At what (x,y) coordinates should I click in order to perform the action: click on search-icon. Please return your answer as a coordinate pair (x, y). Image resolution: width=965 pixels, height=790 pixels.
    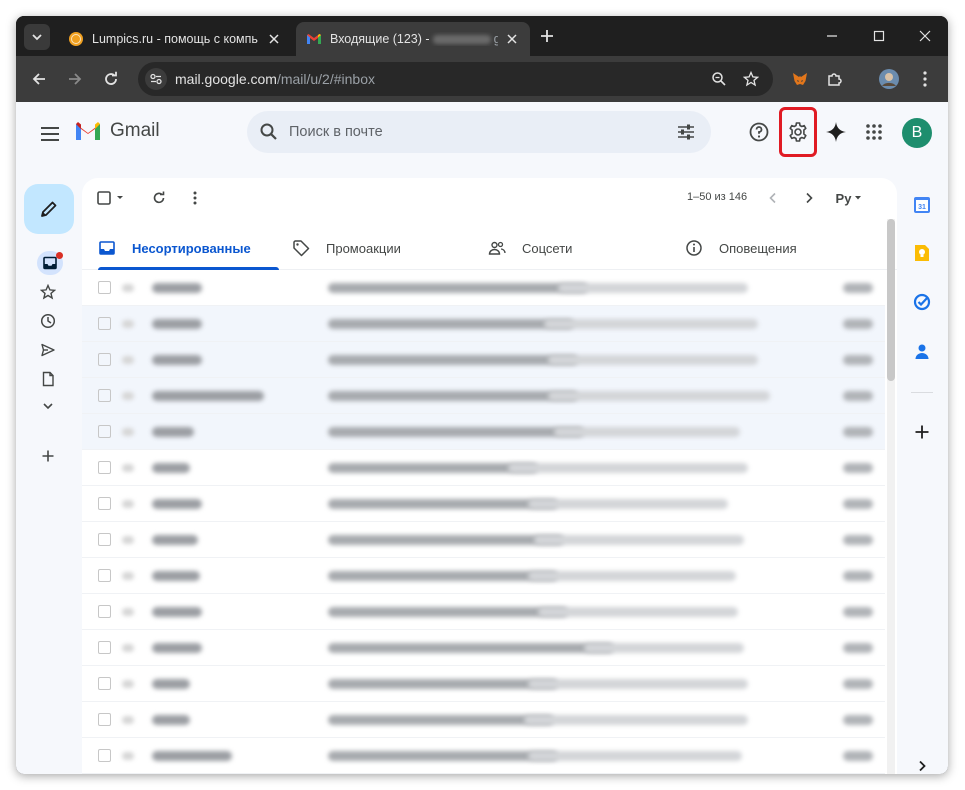
    Looking at the image, I should click on (269, 132).